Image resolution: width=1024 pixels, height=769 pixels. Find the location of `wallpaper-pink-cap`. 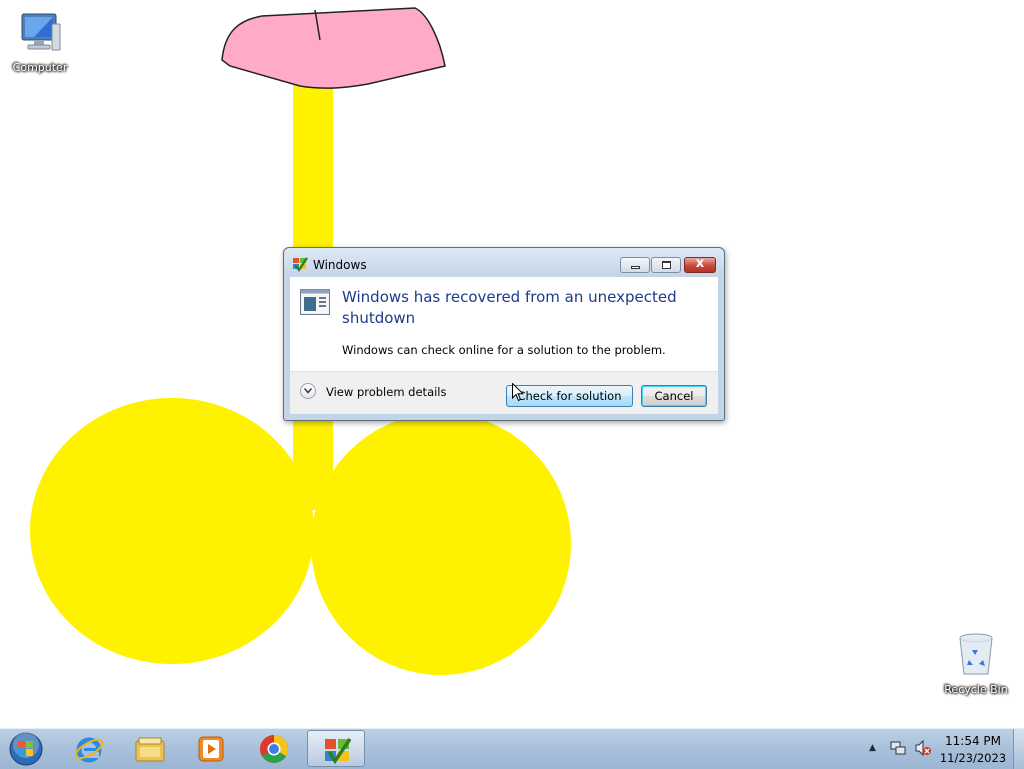

wallpaper-pink-cap is located at coordinates (333, 48).